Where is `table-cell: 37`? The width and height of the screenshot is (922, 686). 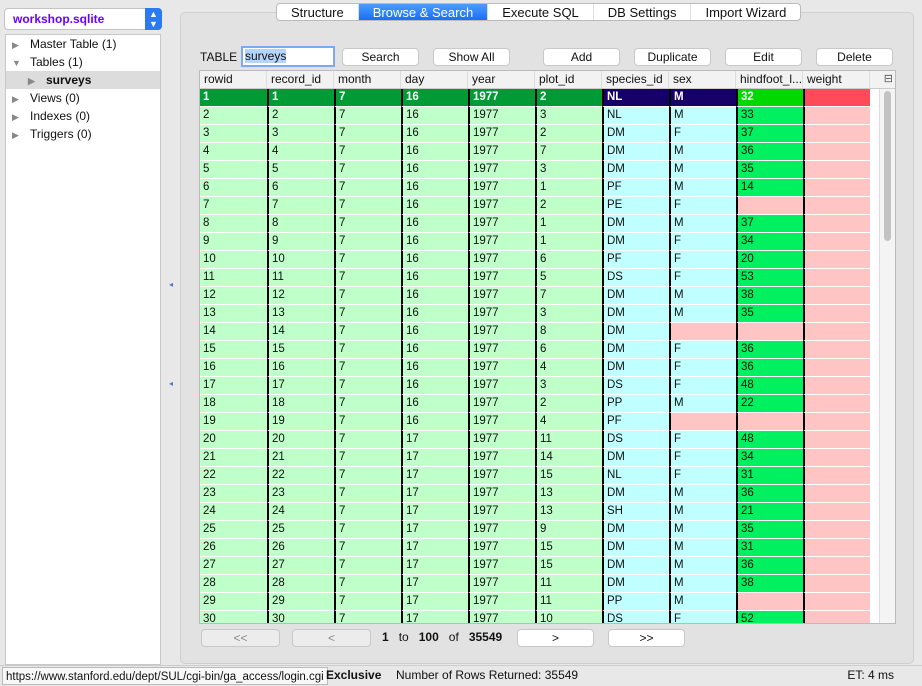 table-cell: 37 is located at coordinates (769, 134).